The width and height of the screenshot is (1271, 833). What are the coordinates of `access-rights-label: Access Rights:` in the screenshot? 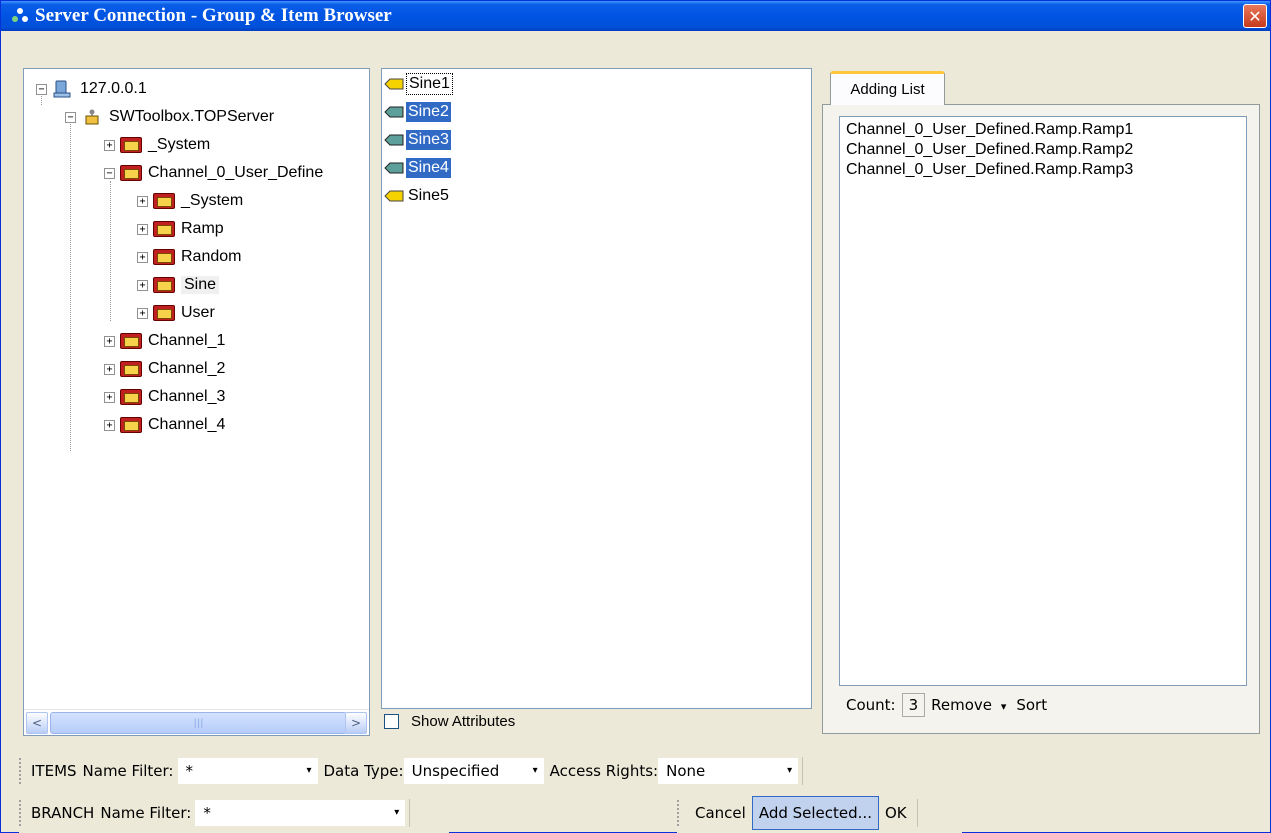 It's located at (604, 771).